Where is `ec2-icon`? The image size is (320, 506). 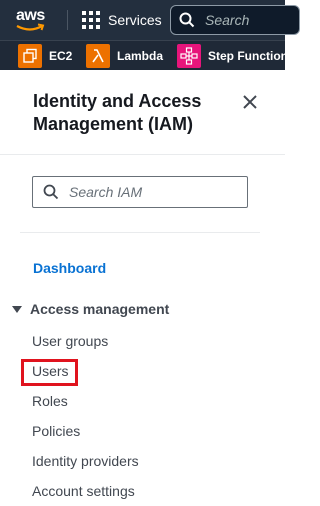 ec2-icon is located at coordinates (30, 56).